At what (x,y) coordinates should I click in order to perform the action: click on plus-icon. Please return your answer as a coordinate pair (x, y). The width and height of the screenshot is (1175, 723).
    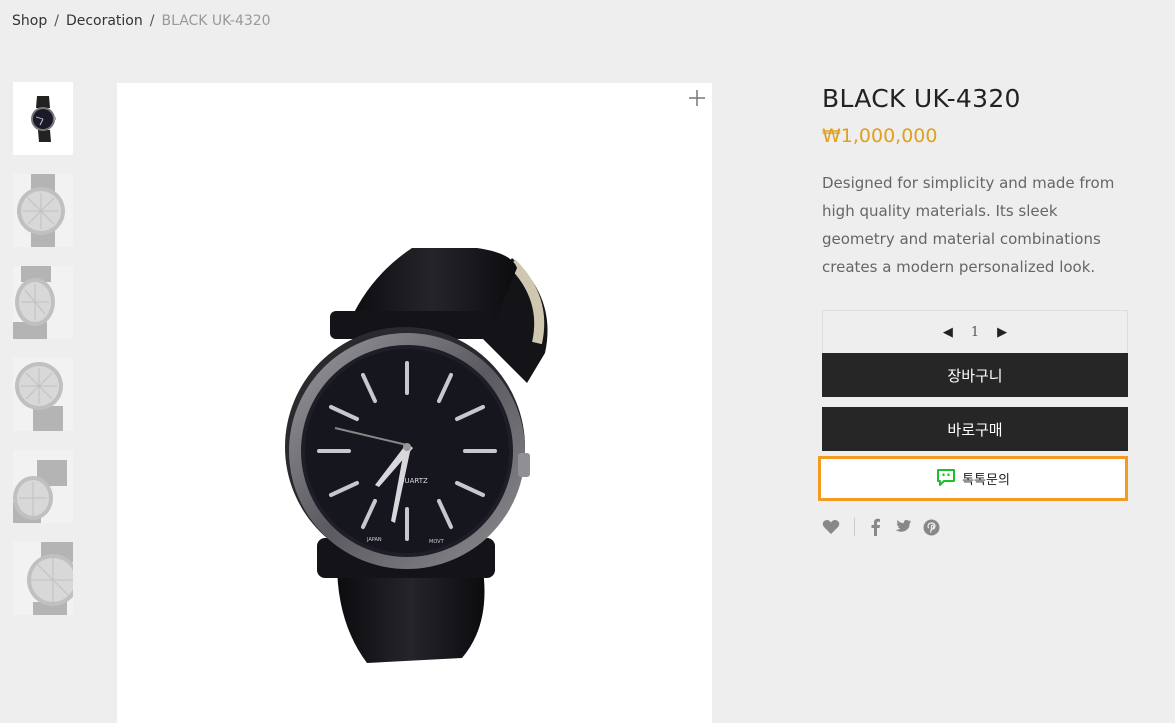
    Looking at the image, I should click on (697, 98).